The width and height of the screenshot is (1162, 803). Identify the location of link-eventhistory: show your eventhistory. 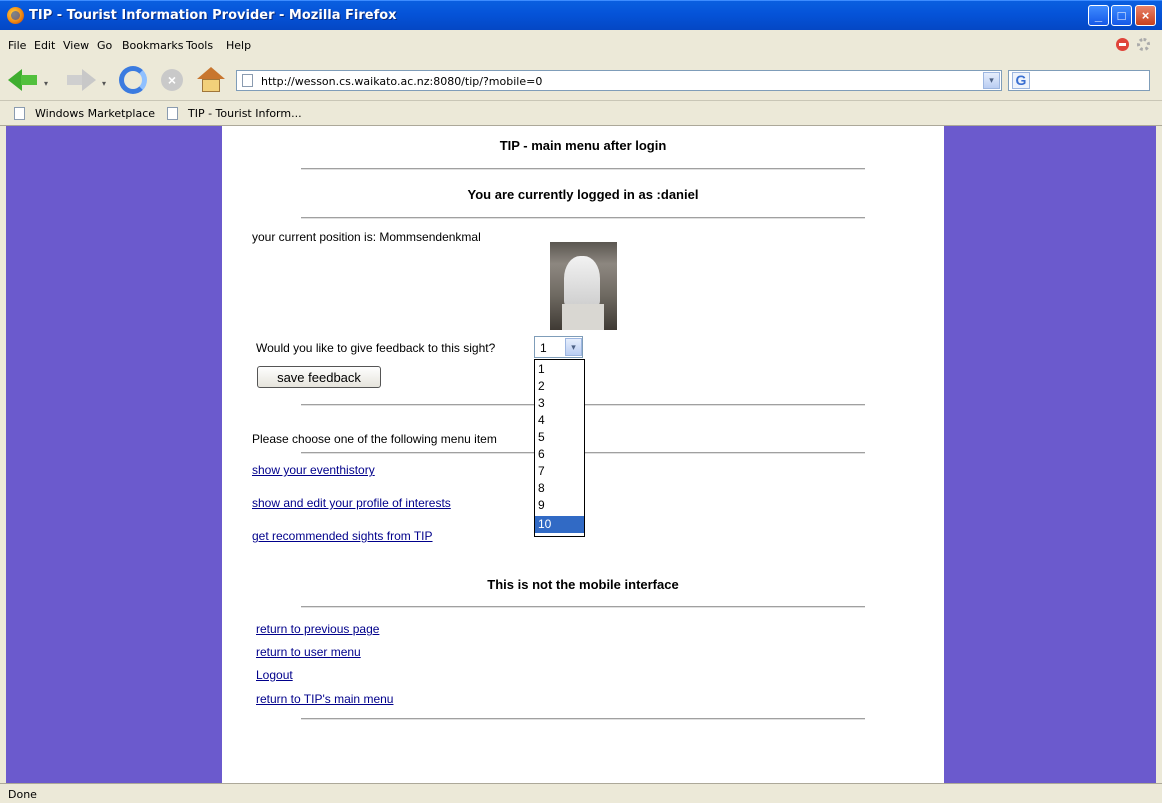
(313, 470).